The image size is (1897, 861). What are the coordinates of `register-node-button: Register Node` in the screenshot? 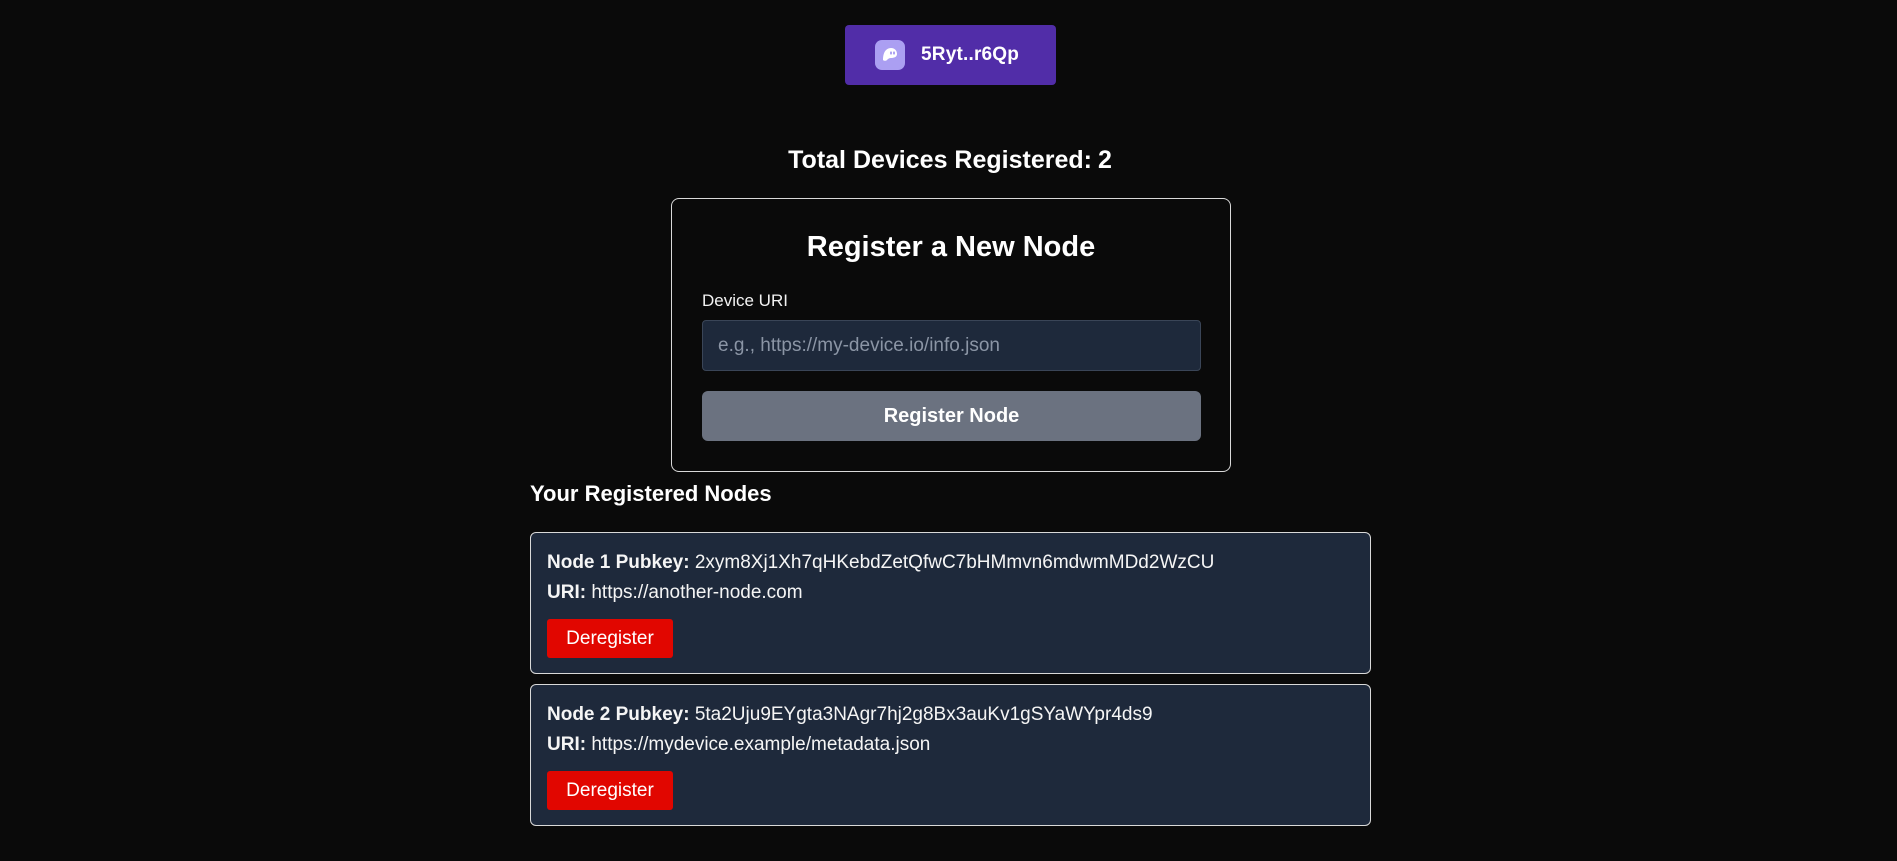 It's located at (951, 416).